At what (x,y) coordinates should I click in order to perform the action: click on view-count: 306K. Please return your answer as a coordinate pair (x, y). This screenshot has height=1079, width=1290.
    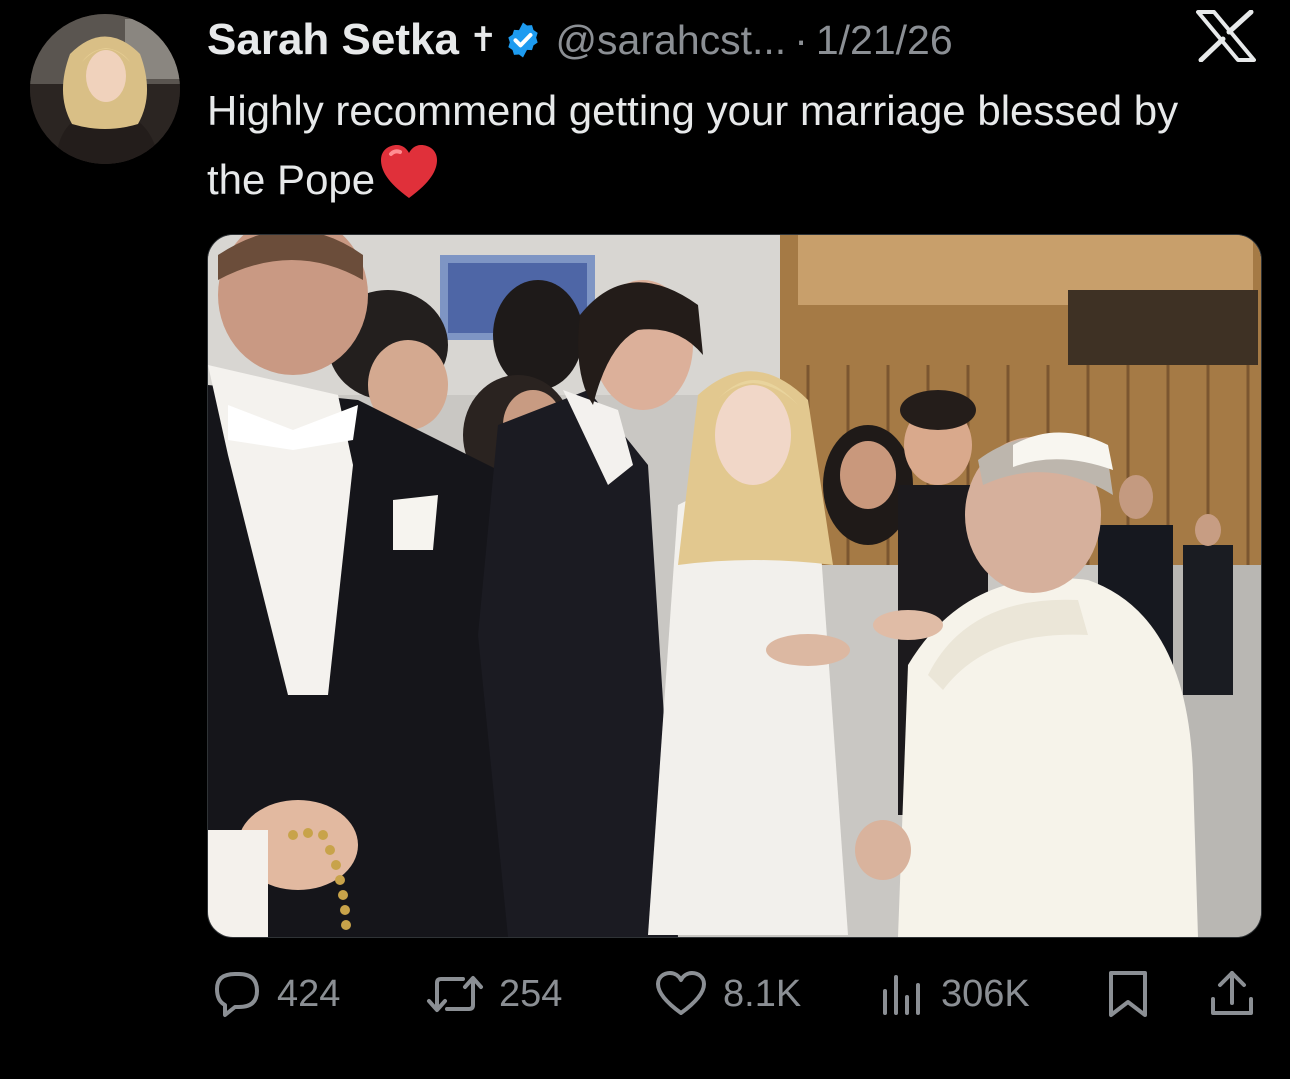
    Looking at the image, I should click on (985, 993).